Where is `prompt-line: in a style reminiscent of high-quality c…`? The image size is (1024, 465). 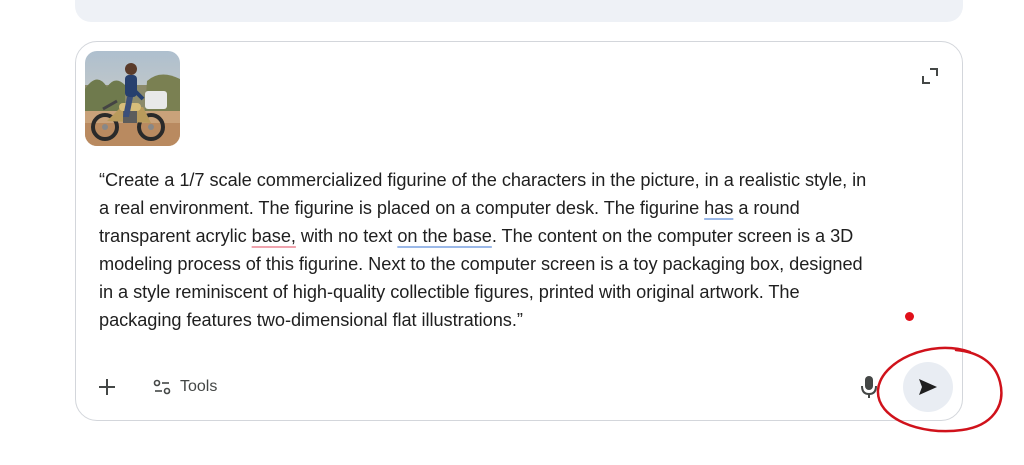 prompt-line: in a style reminiscent of high-quality c… is located at coordinates (510, 292).